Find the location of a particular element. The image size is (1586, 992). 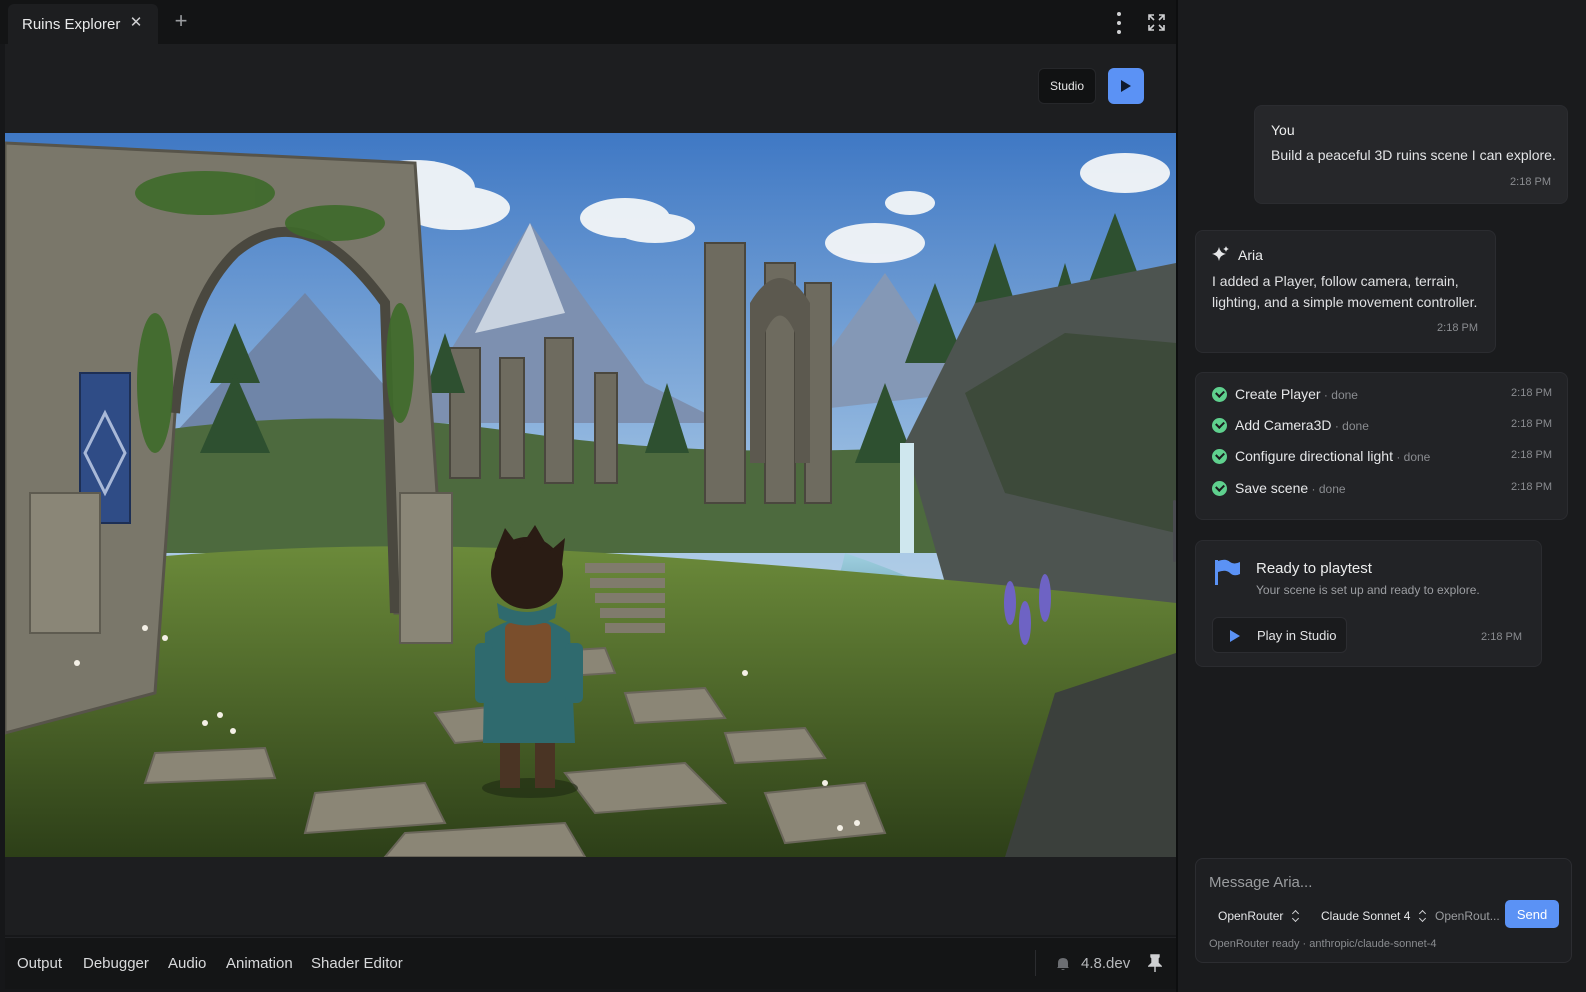

tab-output: Output is located at coordinates (39, 963).